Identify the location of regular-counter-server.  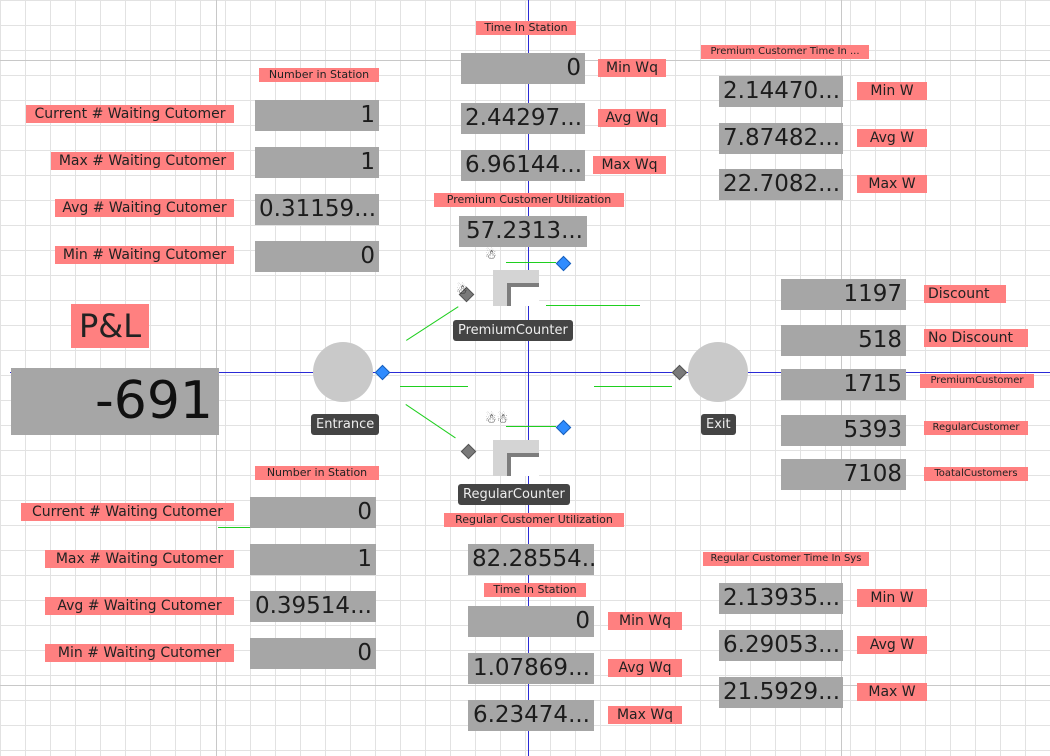
(516, 458).